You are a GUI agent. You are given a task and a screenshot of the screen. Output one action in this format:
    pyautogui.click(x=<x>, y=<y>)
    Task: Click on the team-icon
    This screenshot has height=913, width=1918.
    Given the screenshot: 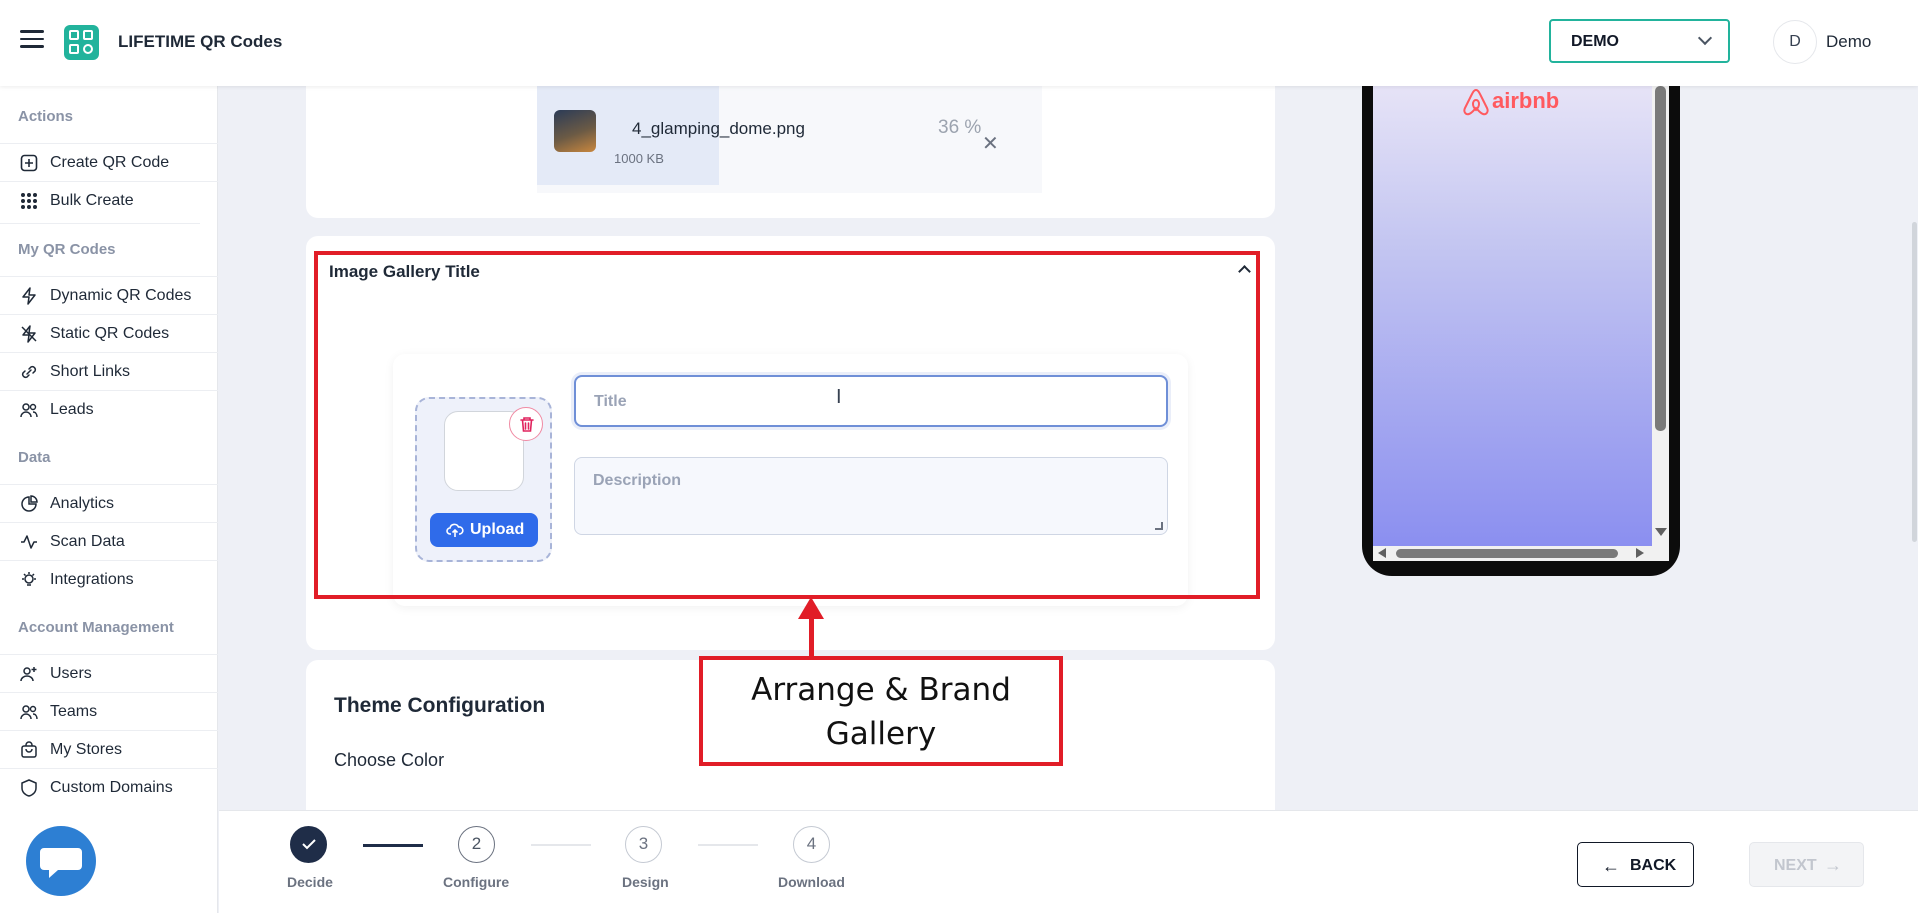 What is the action you would take?
    pyautogui.click(x=29, y=712)
    